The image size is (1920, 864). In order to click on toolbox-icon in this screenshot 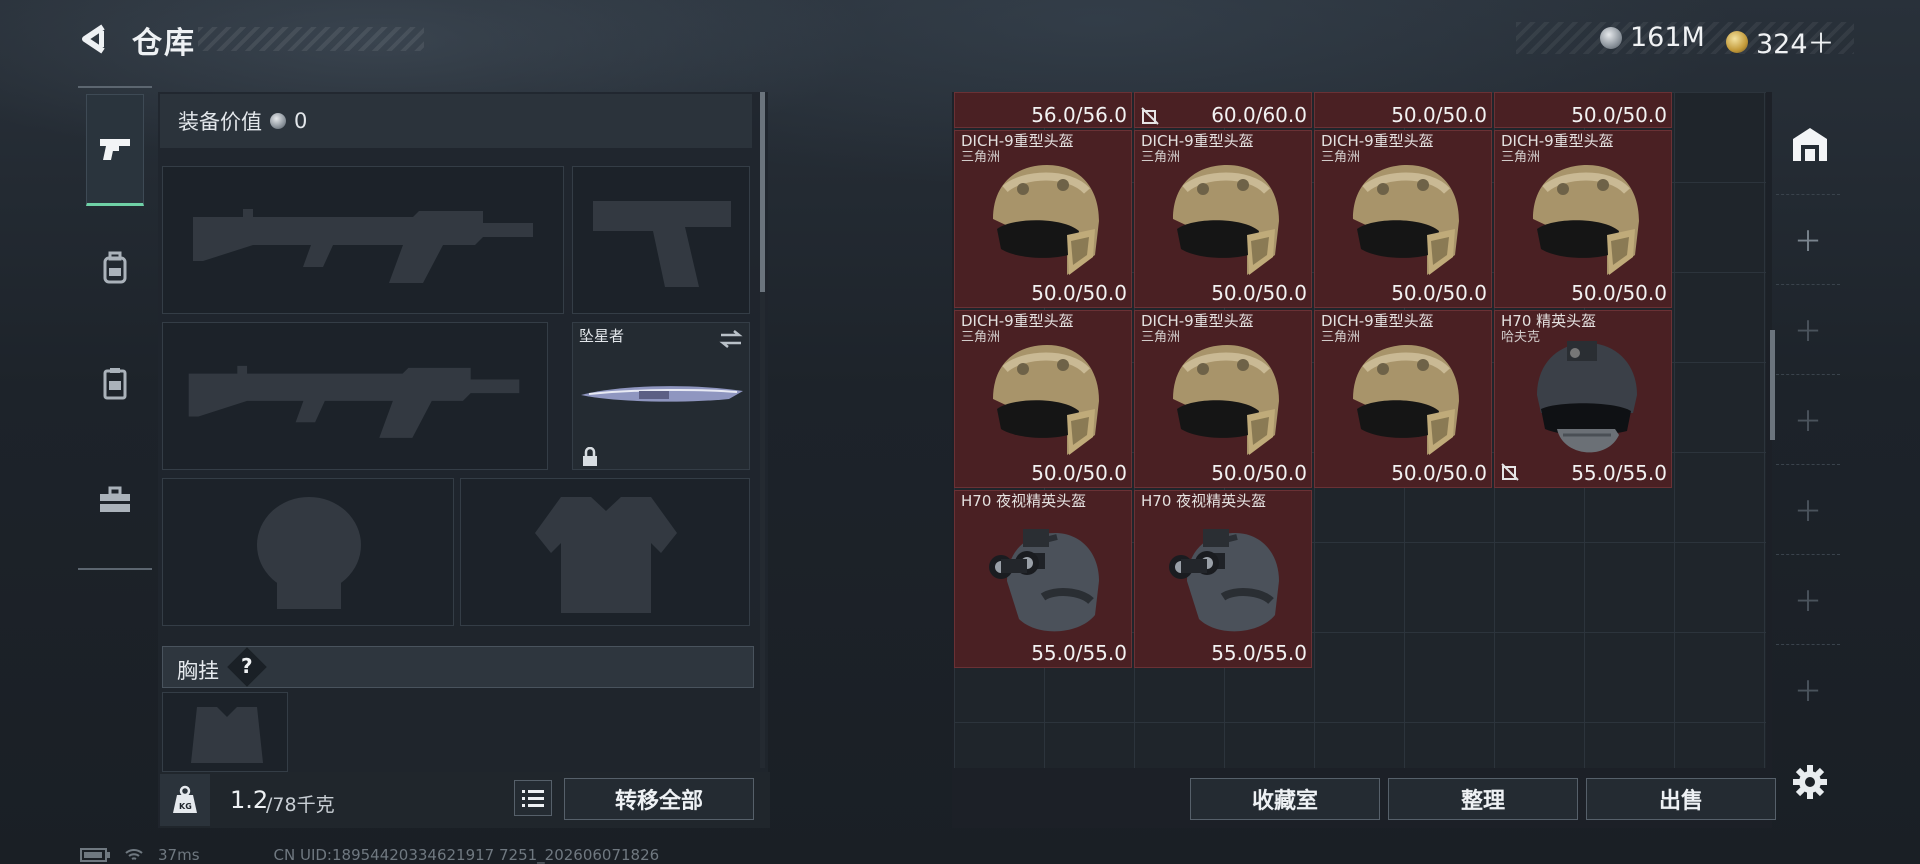, I will do `click(115, 499)`.